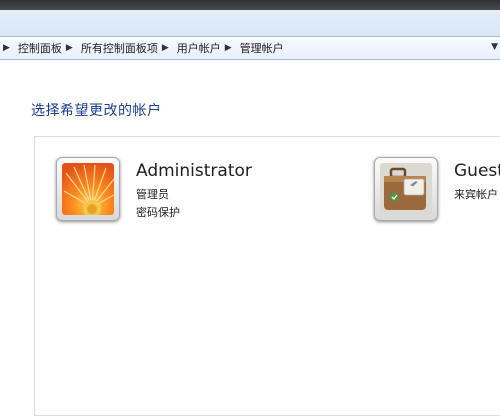  Describe the element at coordinates (152, 194) in the screenshot. I see `account-type: 管理员` at that location.